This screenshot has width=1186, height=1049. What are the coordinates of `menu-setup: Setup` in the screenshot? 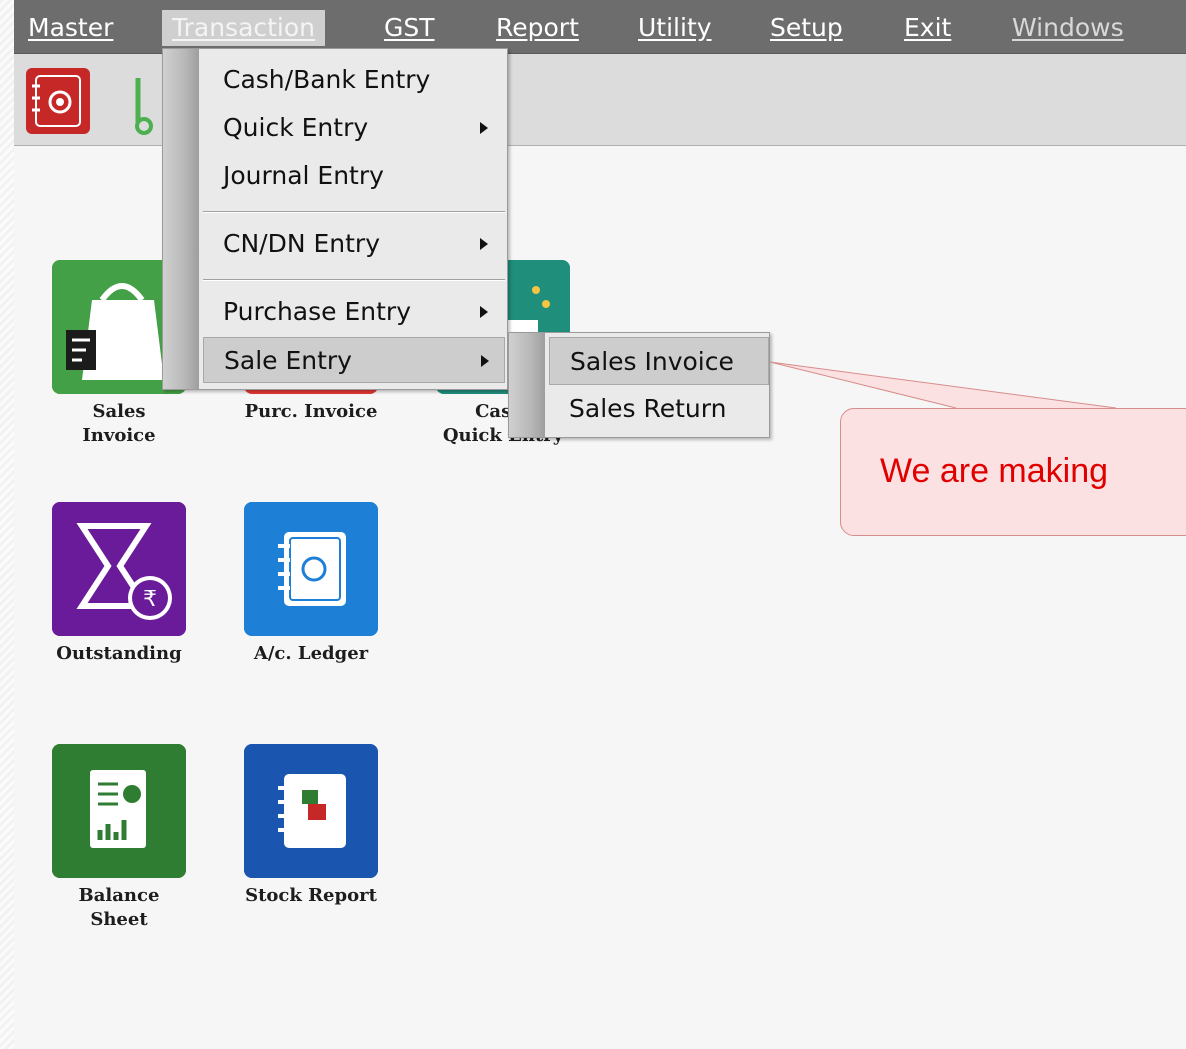 It's located at (806, 28).